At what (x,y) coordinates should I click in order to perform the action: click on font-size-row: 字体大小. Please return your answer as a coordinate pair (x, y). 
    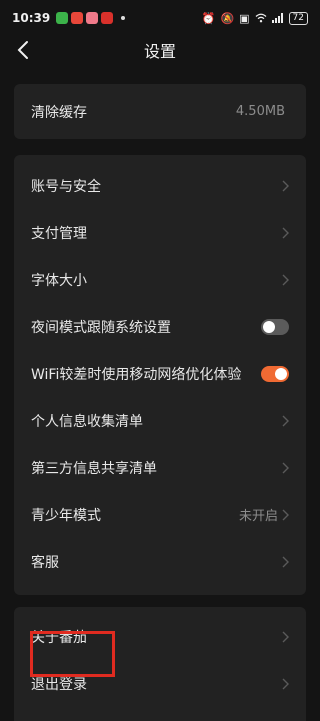
    Looking at the image, I should click on (160, 279).